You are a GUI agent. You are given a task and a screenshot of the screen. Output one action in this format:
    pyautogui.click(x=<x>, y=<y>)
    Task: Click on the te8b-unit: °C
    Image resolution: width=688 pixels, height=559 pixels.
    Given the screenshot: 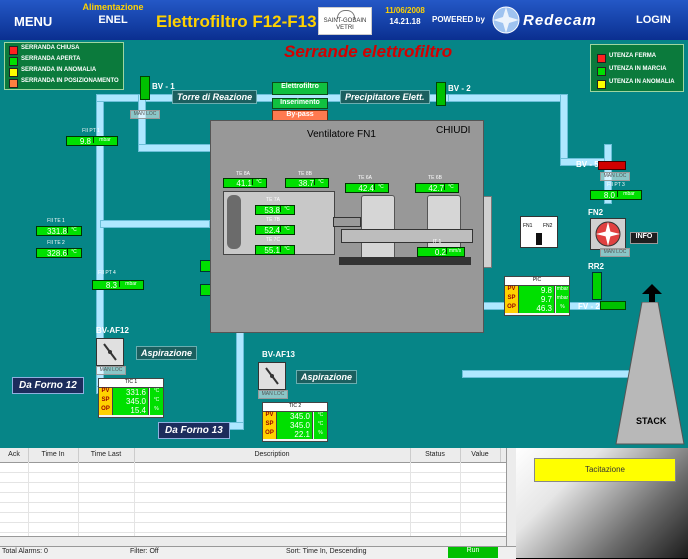 What is the action you would take?
    pyautogui.click(x=320, y=182)
    